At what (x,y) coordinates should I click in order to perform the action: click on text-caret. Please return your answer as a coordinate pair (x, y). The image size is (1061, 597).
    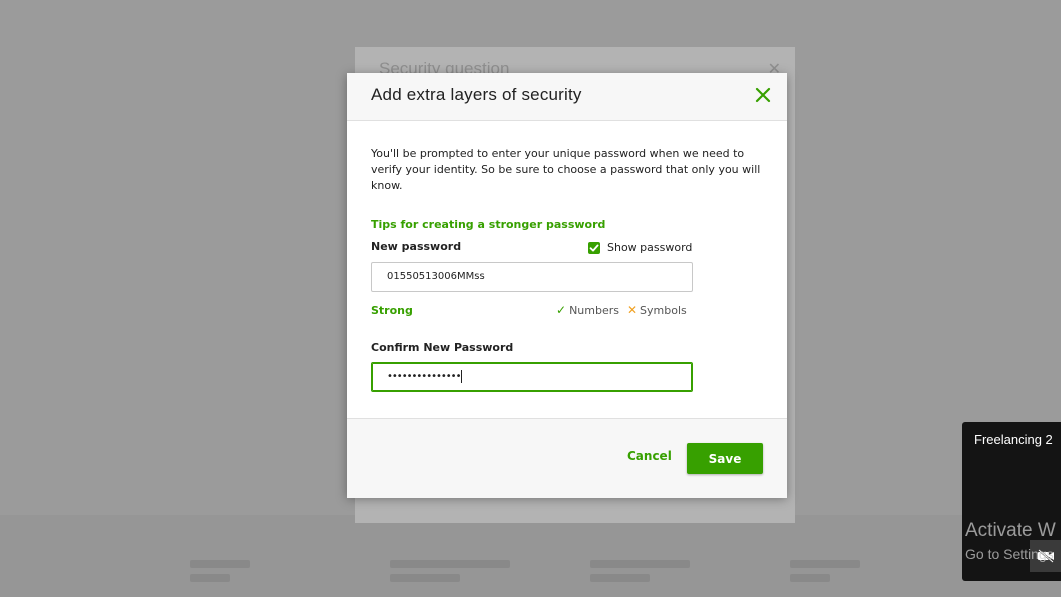
    Looking at the image, I should click on (462, 376).